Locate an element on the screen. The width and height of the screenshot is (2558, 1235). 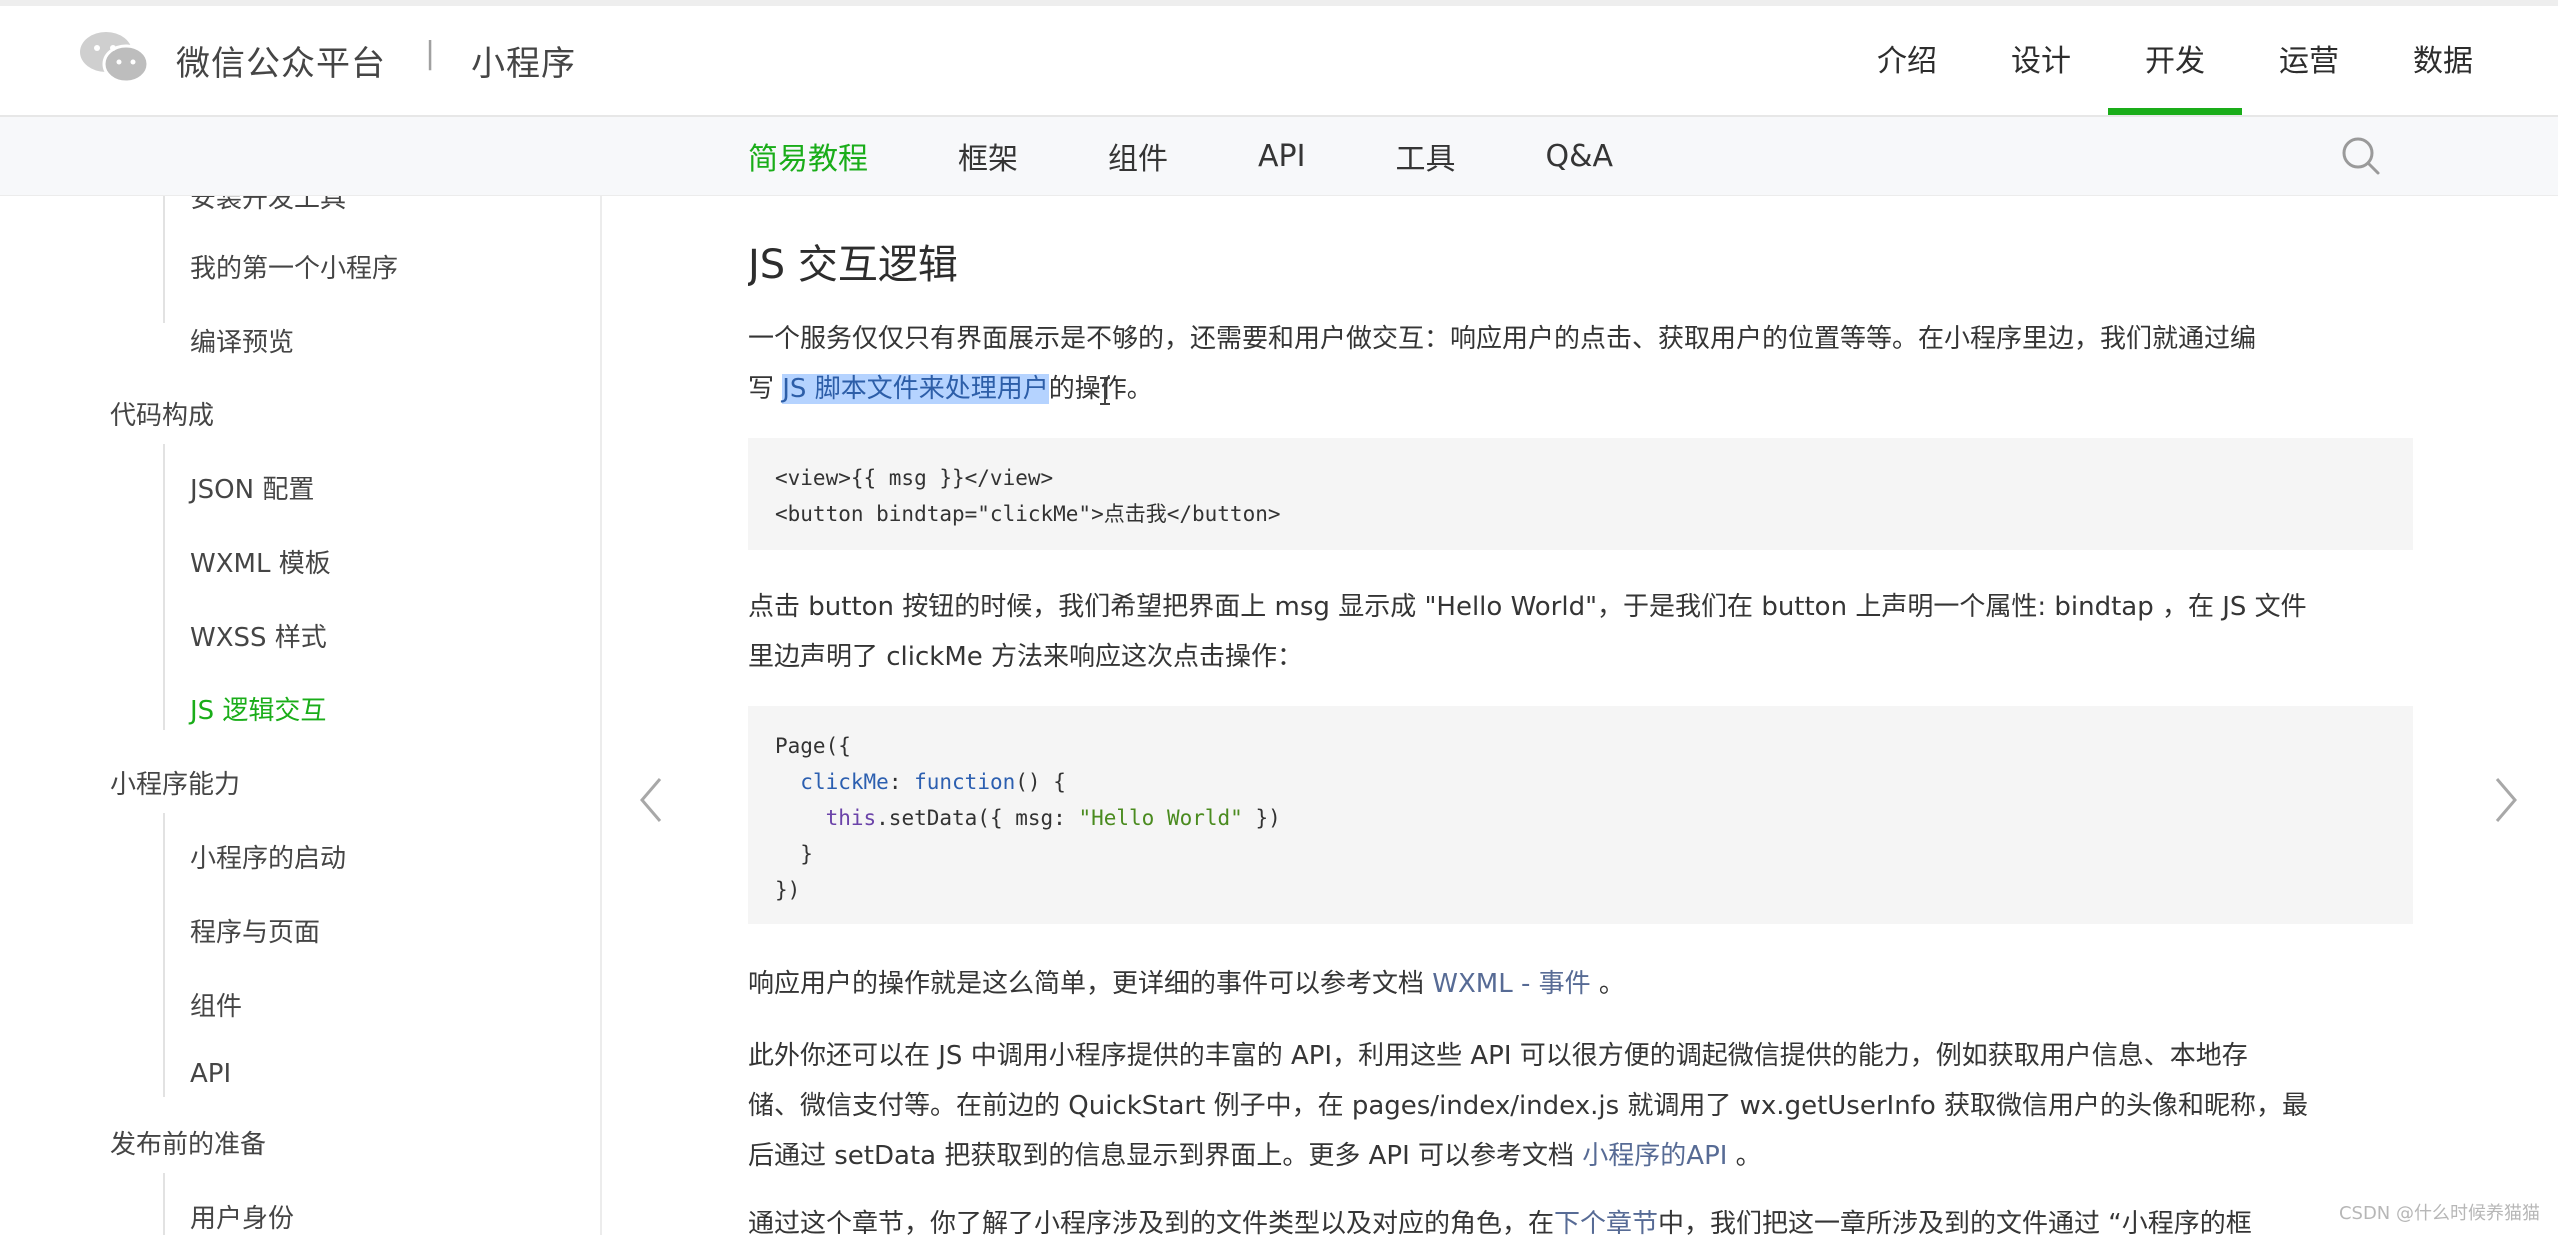
link-next-chapter: 下个章节 is located at coordinates (1606, 1222).